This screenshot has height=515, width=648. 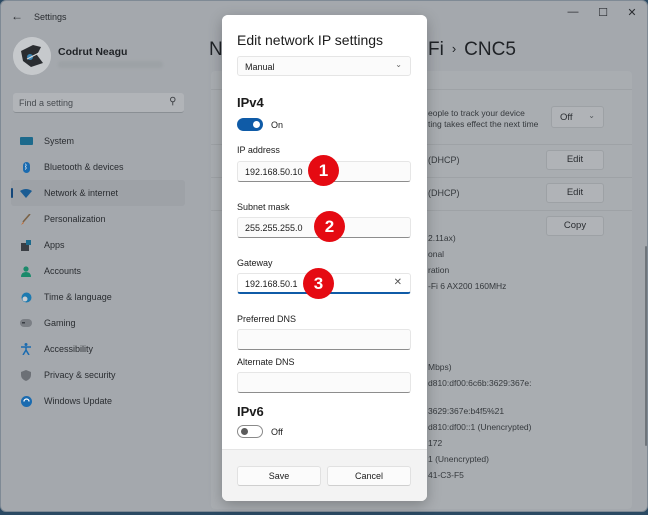 I want to click on sidebar-item-label: Bluetooth & devices, so click(x=84, y=167).